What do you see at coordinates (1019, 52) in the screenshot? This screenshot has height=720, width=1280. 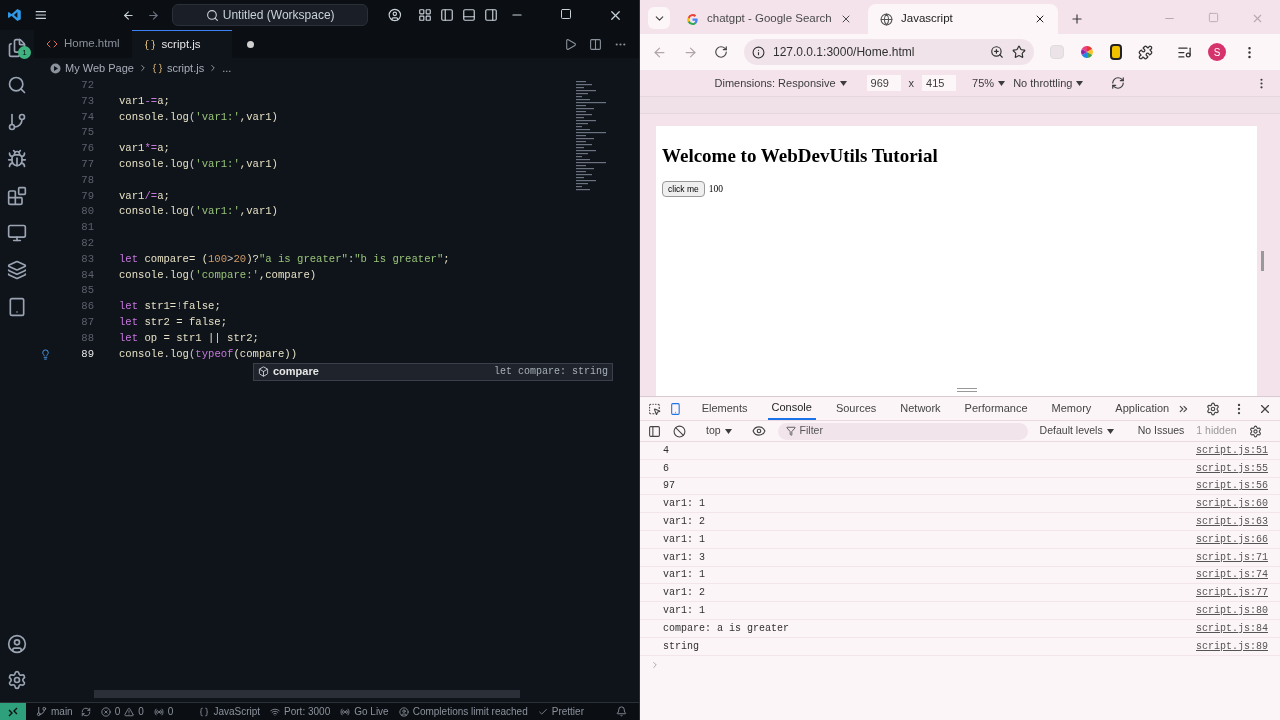 I see `bookmark-icon` at bounding box center [1019, 52].